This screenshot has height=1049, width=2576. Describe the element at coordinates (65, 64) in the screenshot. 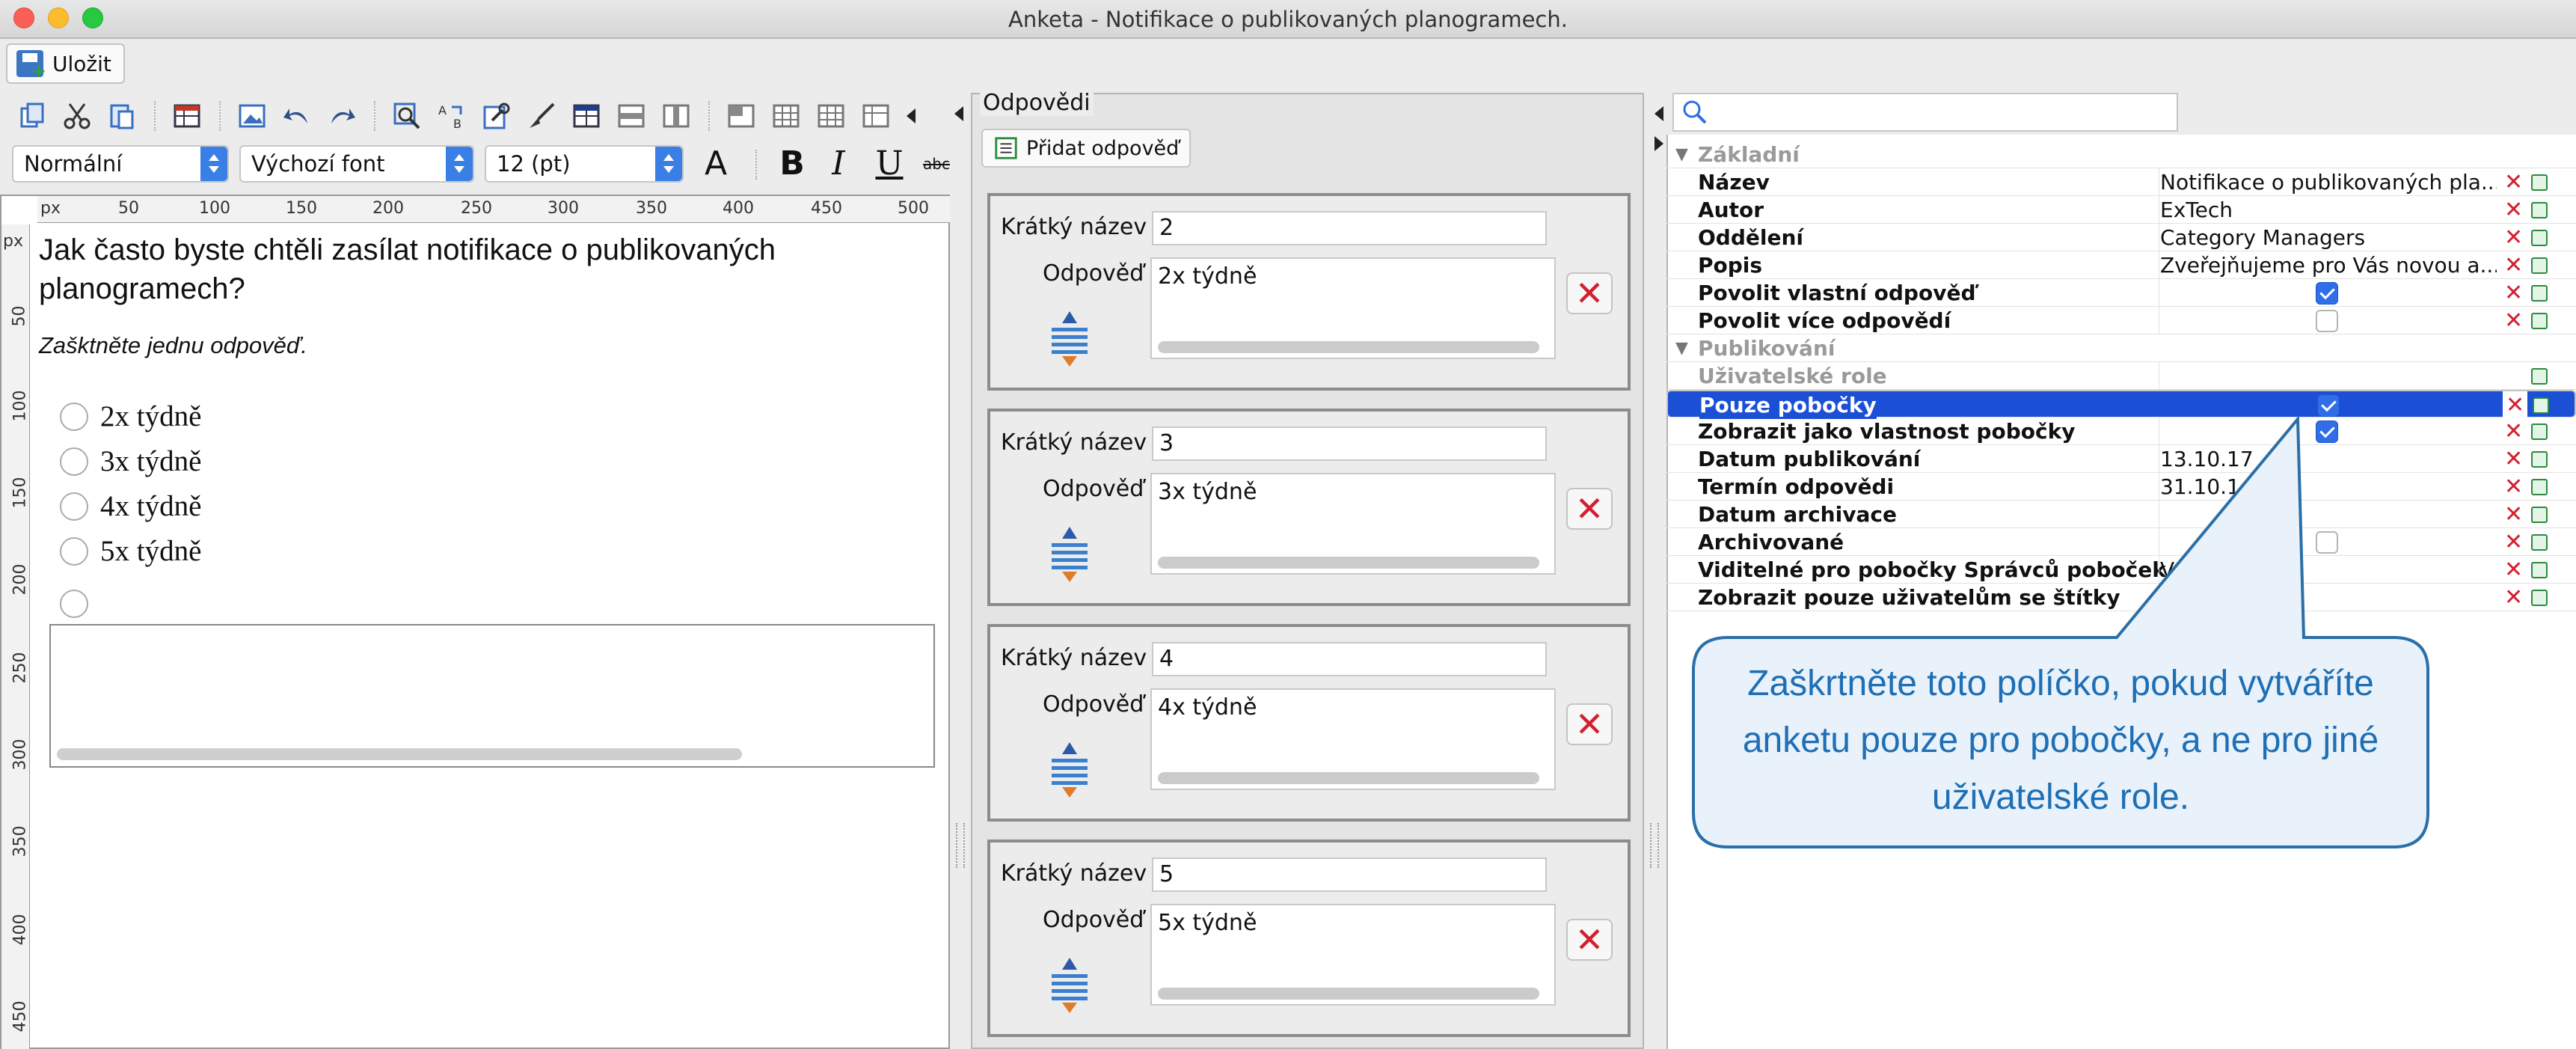

I see `save-button: Uložit` at that location.